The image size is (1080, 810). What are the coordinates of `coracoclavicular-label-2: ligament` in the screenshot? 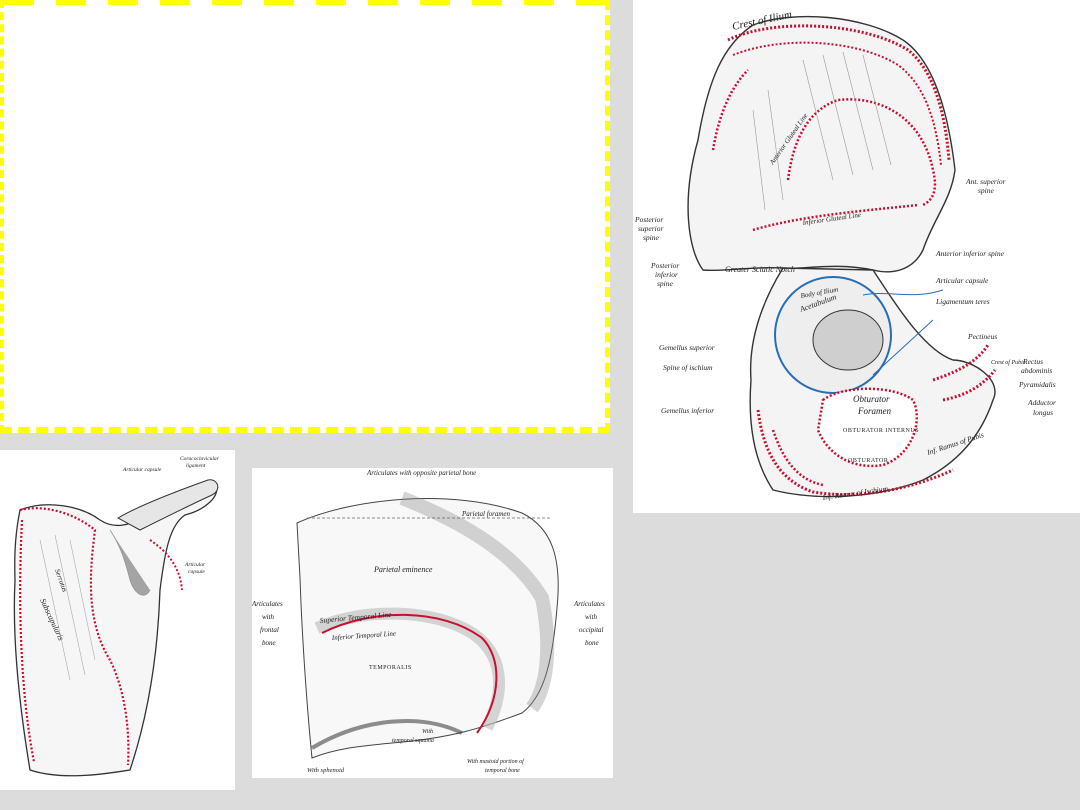 It's located at (196, 466).